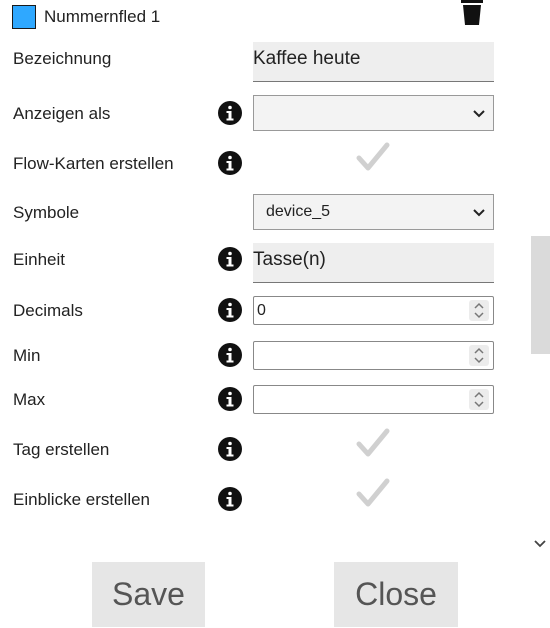  I want to click on color-swatch, so click(24, 17).